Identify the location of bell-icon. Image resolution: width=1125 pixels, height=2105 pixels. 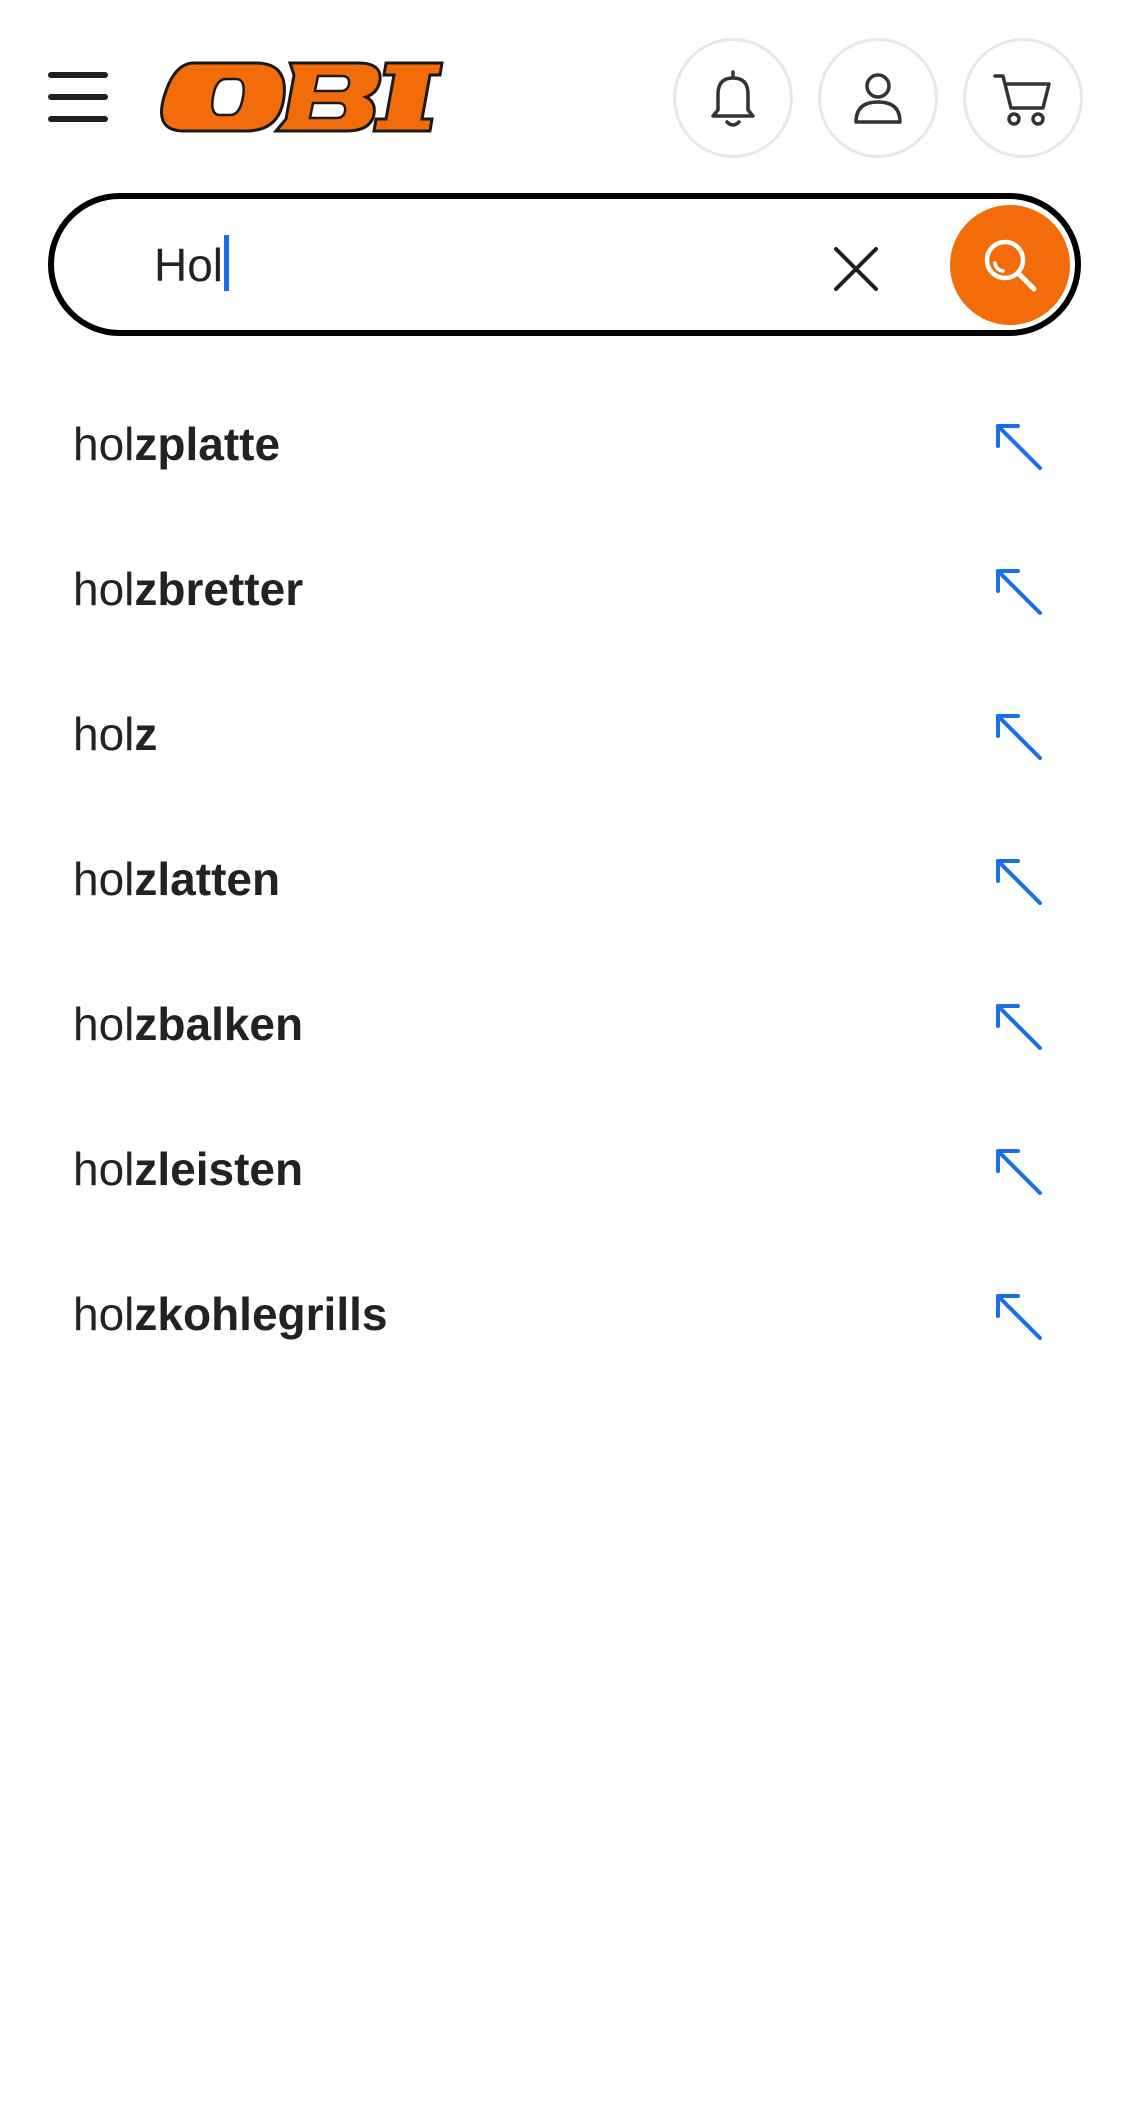
(733, 98).